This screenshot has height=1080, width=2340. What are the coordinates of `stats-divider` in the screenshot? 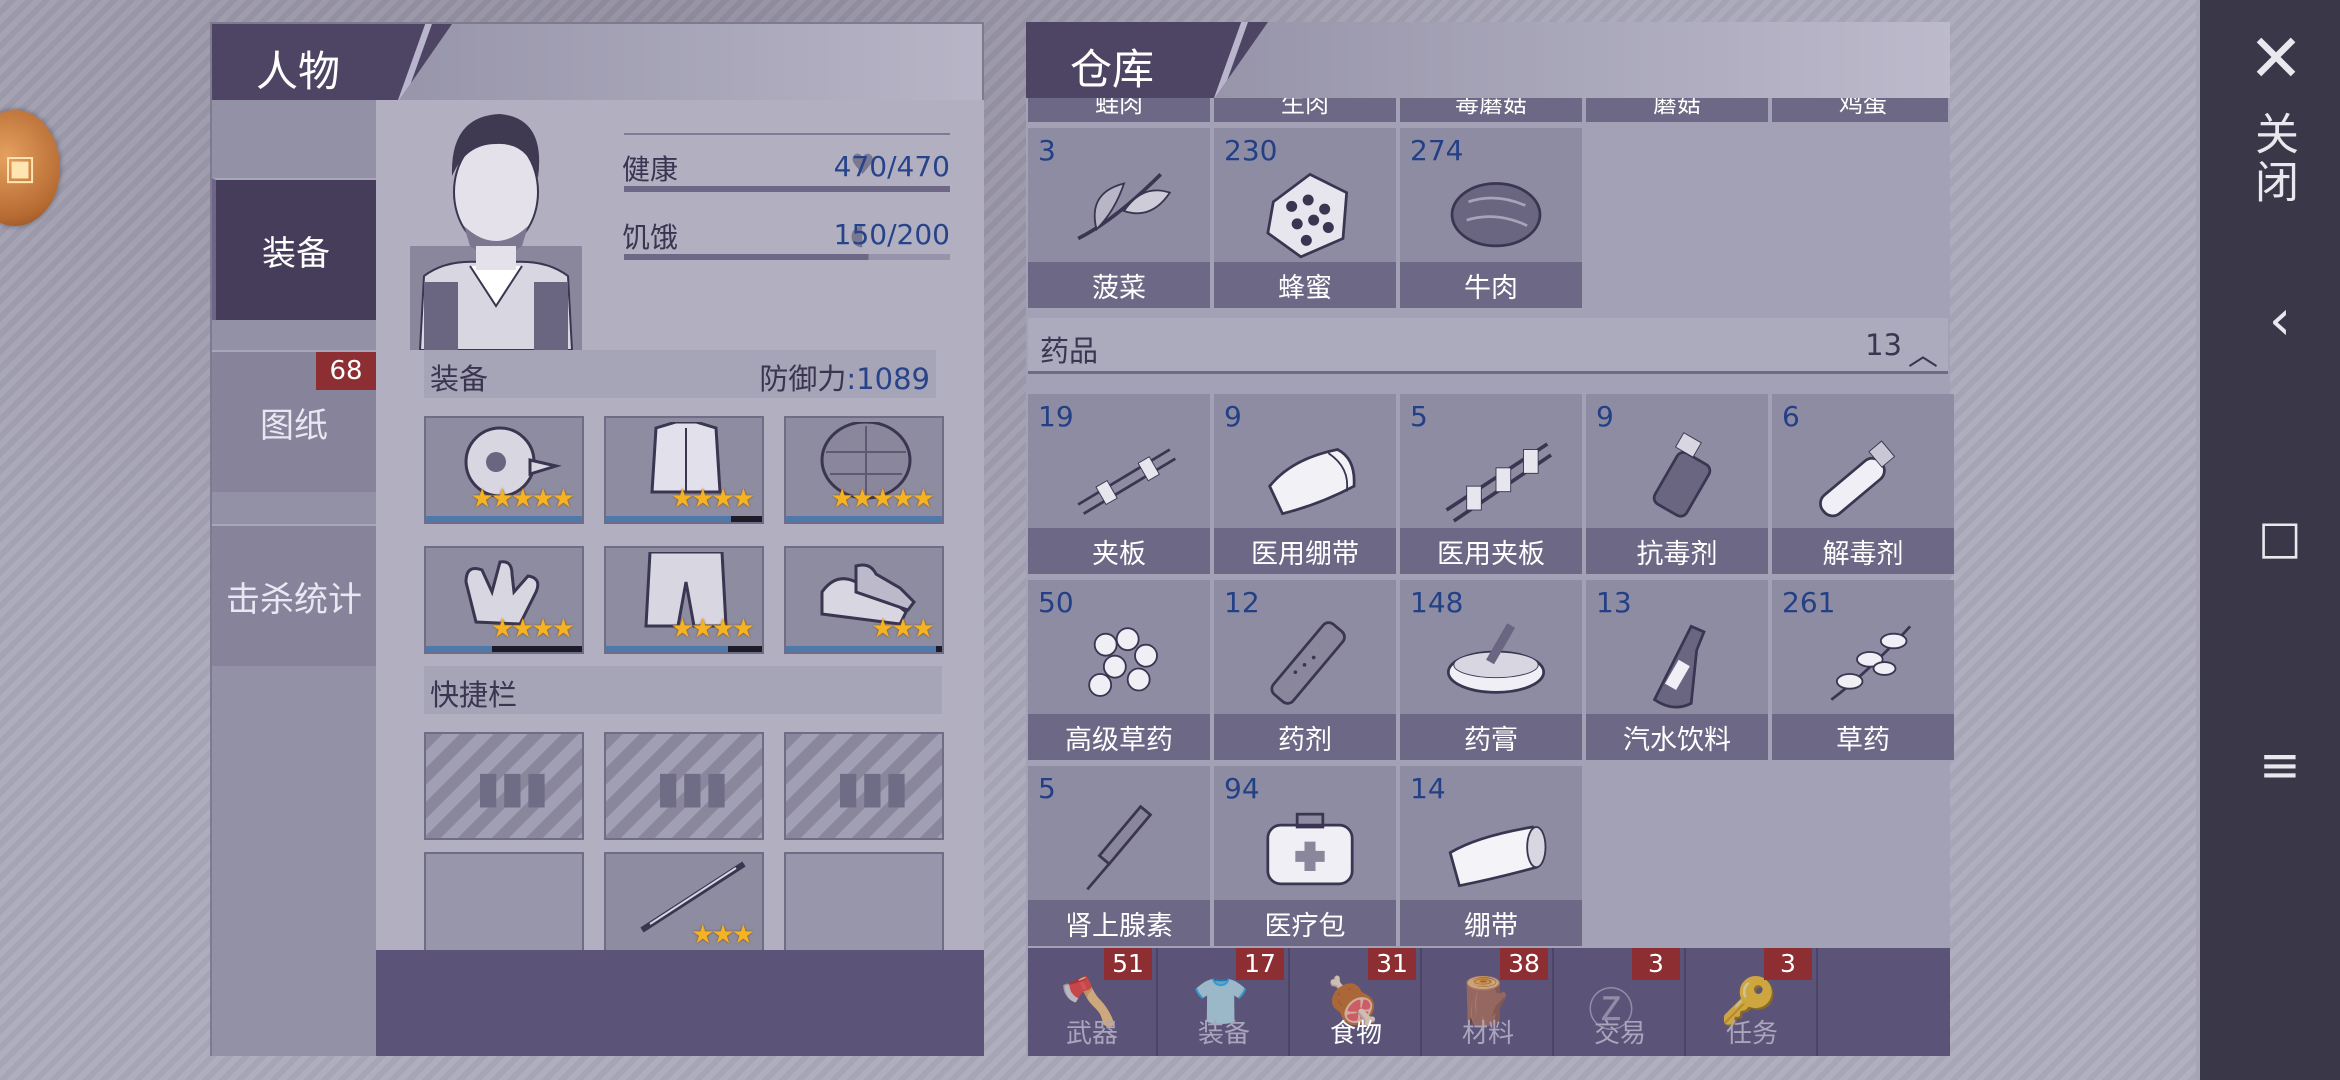 It's located at (787, 134).